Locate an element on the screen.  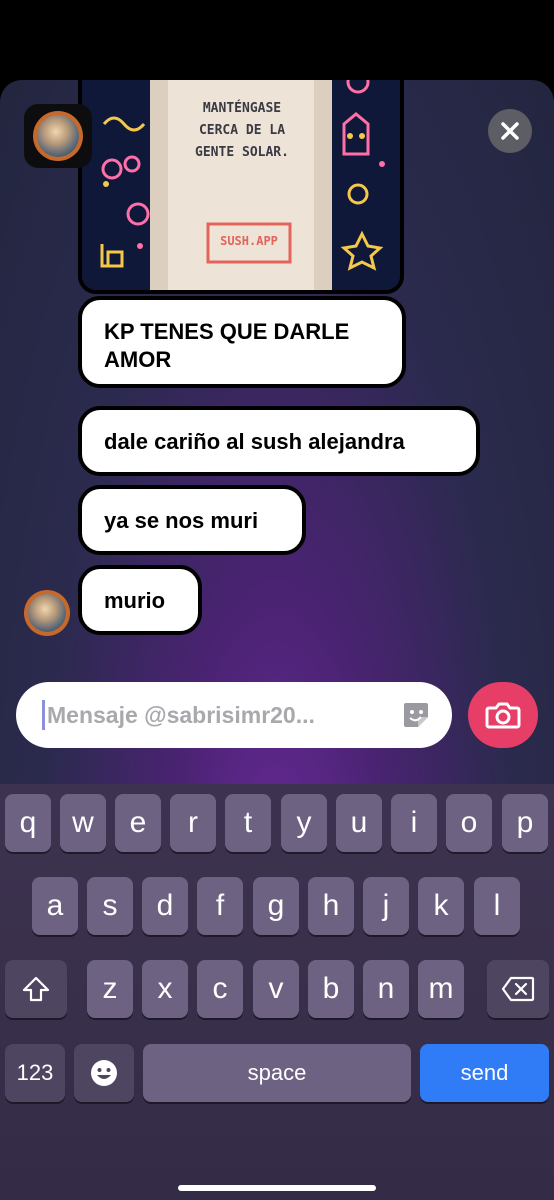
message-bubble: dale cariño al sush alejandra is located at coordinates (279, 441).